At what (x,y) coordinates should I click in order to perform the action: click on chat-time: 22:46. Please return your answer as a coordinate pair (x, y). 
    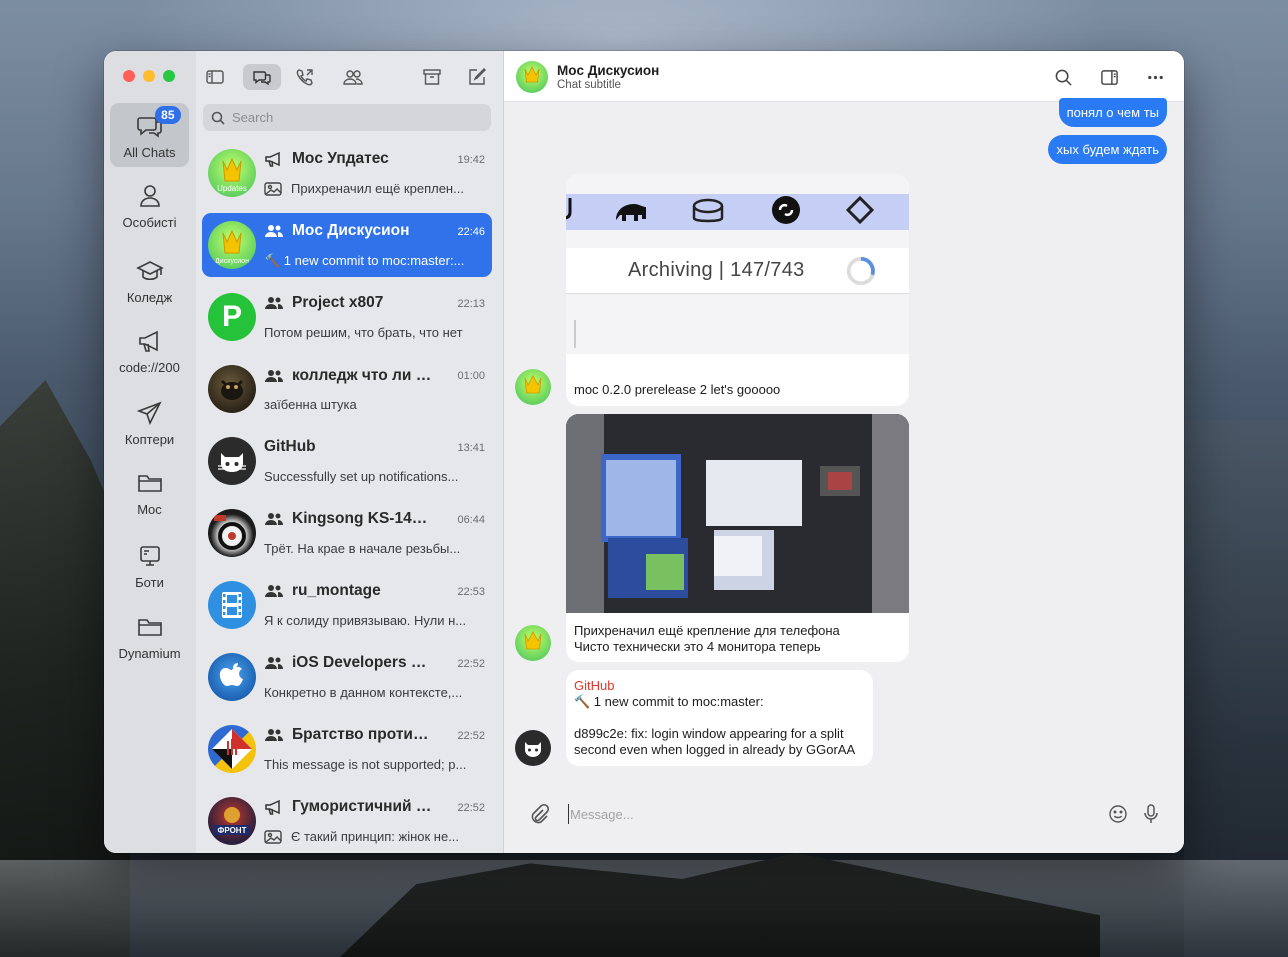
    Looking at the image, I should click on (471, 232).